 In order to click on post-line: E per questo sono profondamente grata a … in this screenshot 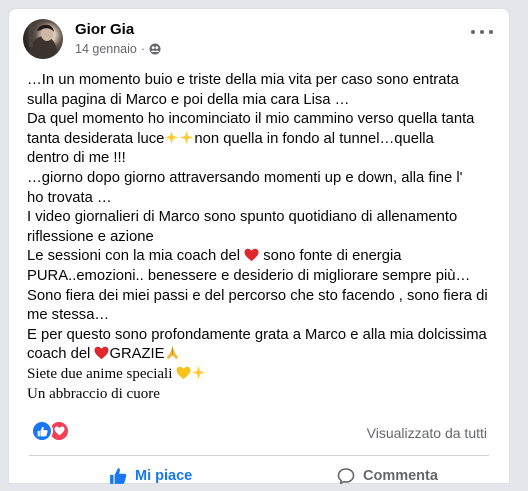, I will do `click(257, 334)`.